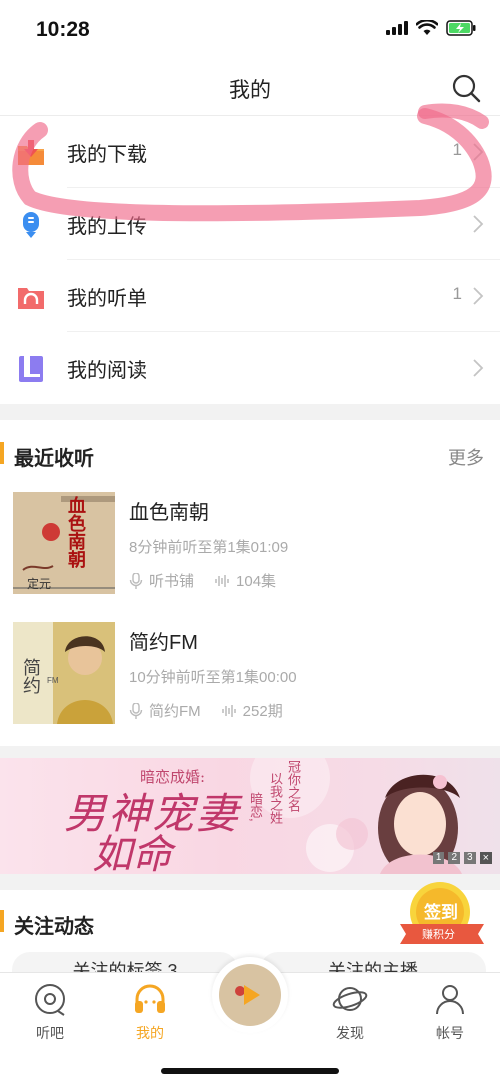  I want to click on item-progress: 10分钟前听至第1集00:00, so click(213, 677).